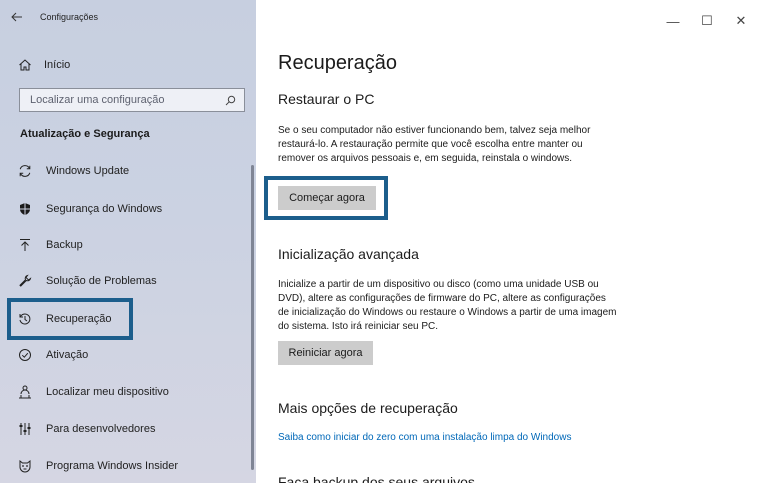 The height and width of the screenshot is (483, 758). Describe the element at coordinates (673, 21) in the screenshot. I see `minimize-button: —` at that location.